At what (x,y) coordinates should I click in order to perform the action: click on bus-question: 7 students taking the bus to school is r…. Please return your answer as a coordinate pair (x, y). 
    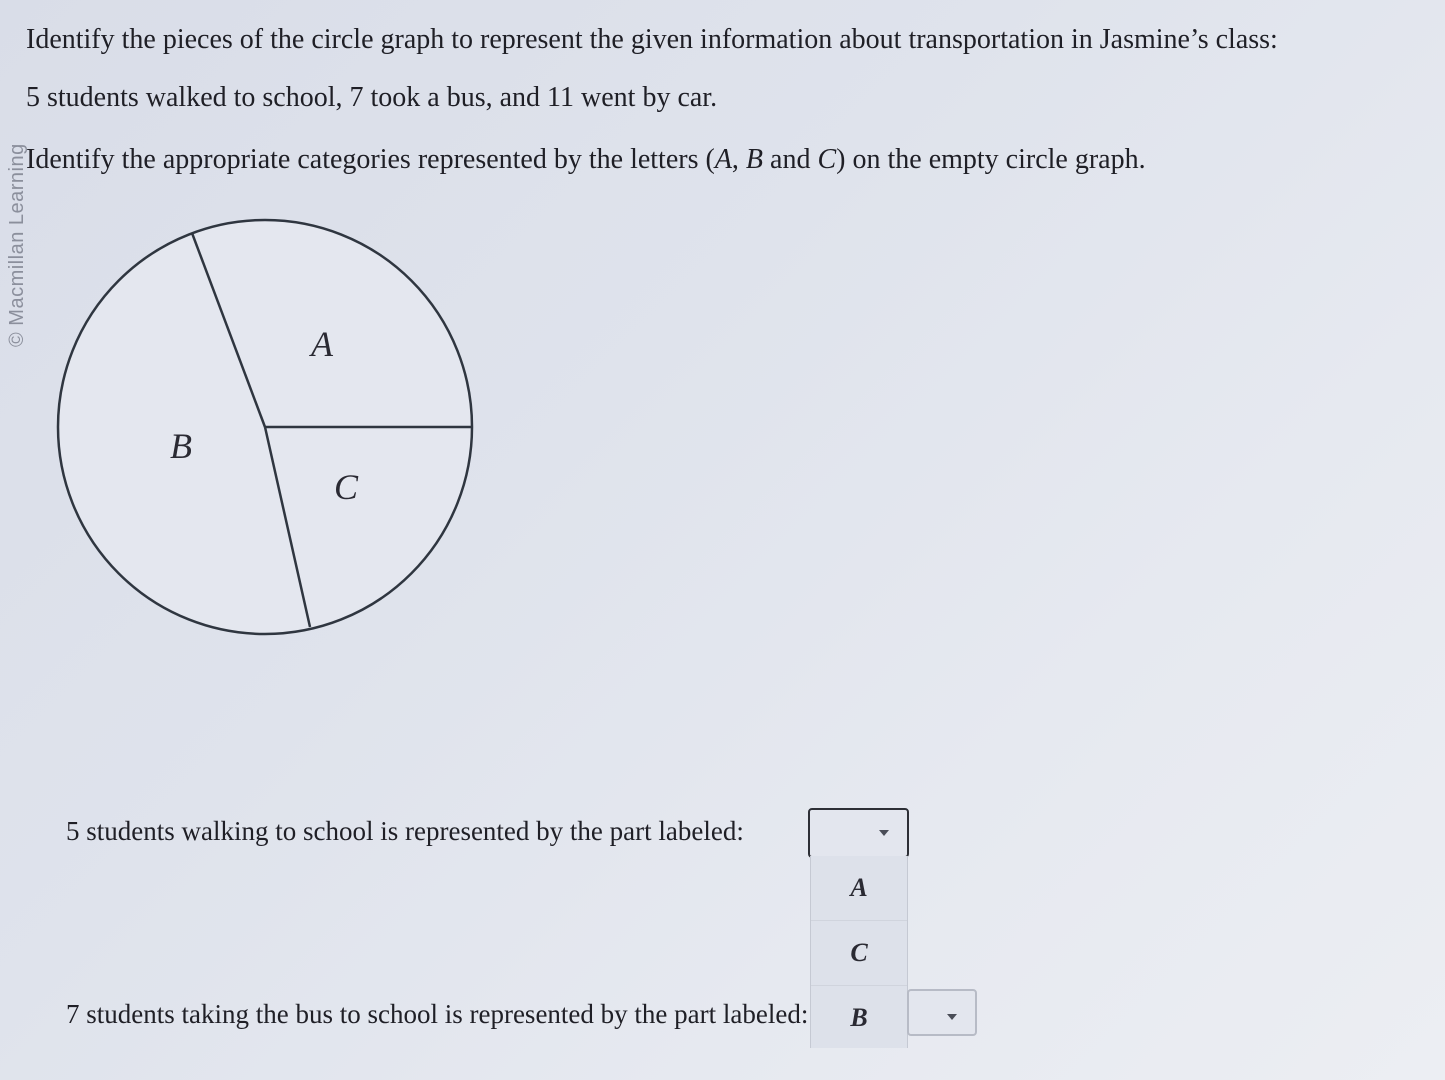
    Looking at the image, I should click on (437, 1014).